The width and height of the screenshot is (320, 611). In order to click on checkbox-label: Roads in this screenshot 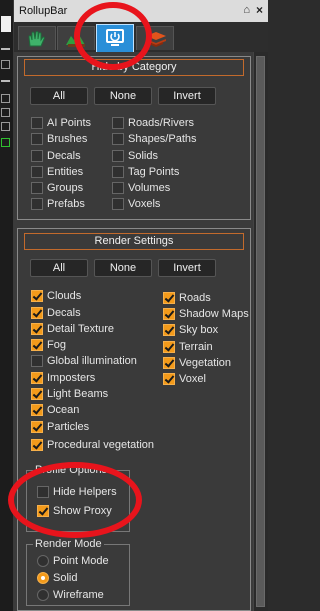, I will do `click(195, 298)`.